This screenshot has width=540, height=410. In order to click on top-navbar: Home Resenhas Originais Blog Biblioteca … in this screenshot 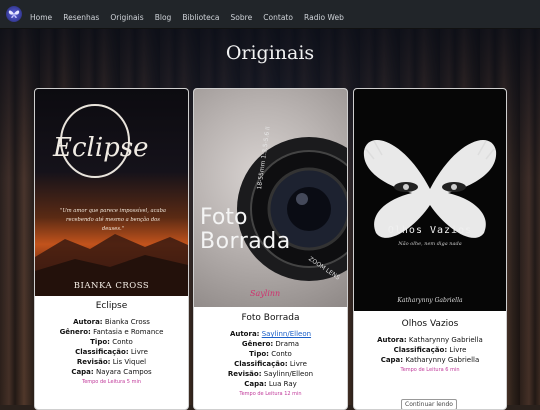, I will do `click(270, 14)`.